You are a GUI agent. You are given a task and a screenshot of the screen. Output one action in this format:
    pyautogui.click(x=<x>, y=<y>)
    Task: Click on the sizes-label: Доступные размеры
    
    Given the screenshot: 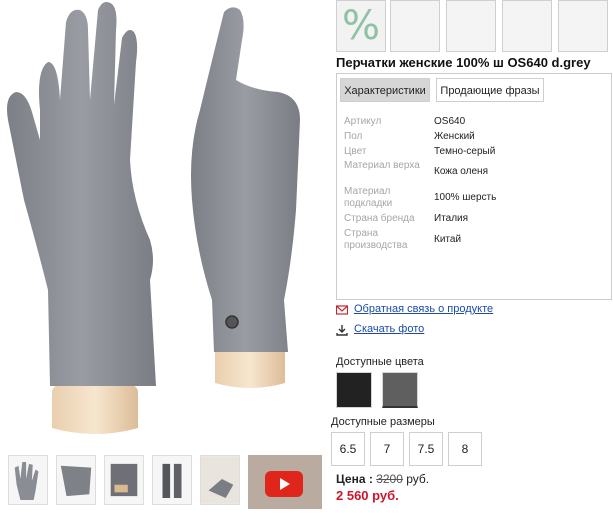 What is the action you would take?
    pyautogui.click(x=383, y=422)
    